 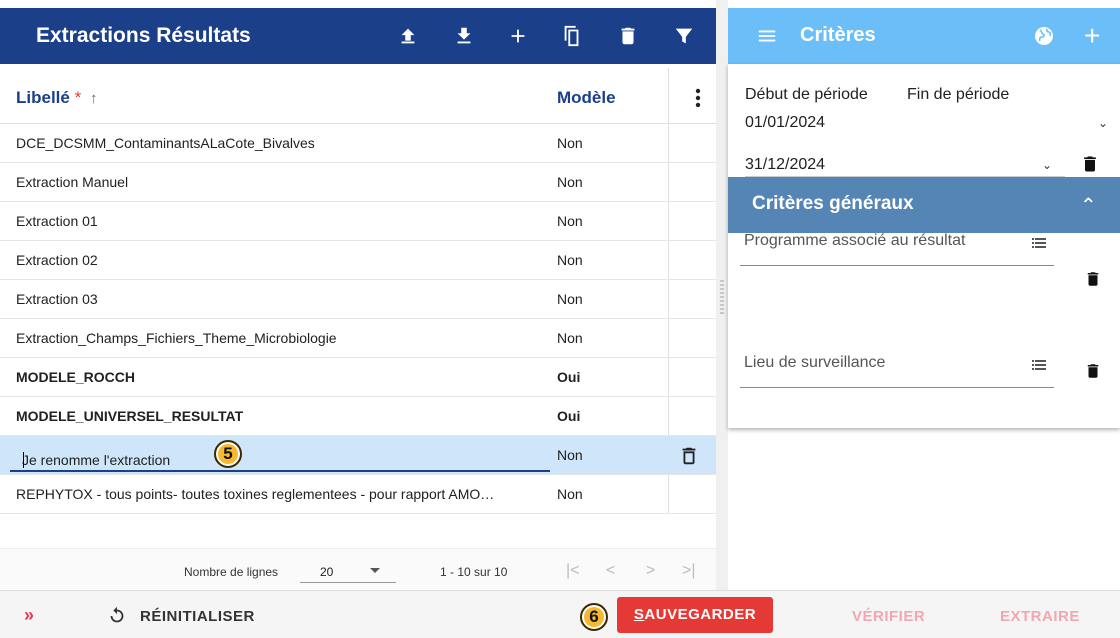 I want to click on page-size-label: Nombre de lignes, so click(x=231, y=572).